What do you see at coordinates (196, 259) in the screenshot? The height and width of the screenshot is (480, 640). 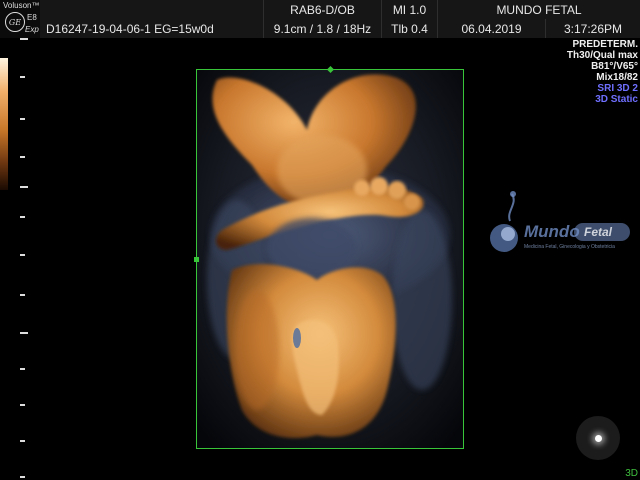 I see `roi-left-handle` at bounding box center [196, 259].